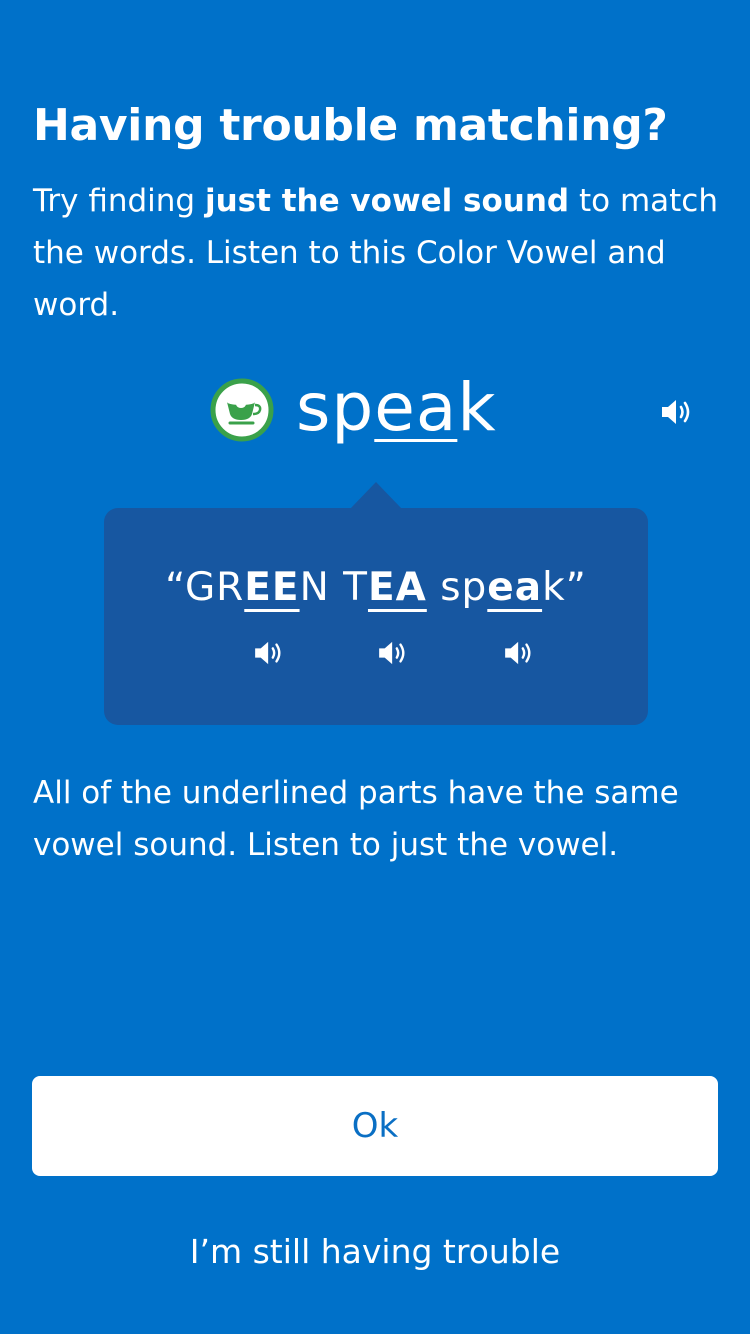 The width and height of the screenshot is (750, 1334). Describe the element at coordinates (119, 201) in the screenshot. I see `intro-prefix: Try finding` at that location.